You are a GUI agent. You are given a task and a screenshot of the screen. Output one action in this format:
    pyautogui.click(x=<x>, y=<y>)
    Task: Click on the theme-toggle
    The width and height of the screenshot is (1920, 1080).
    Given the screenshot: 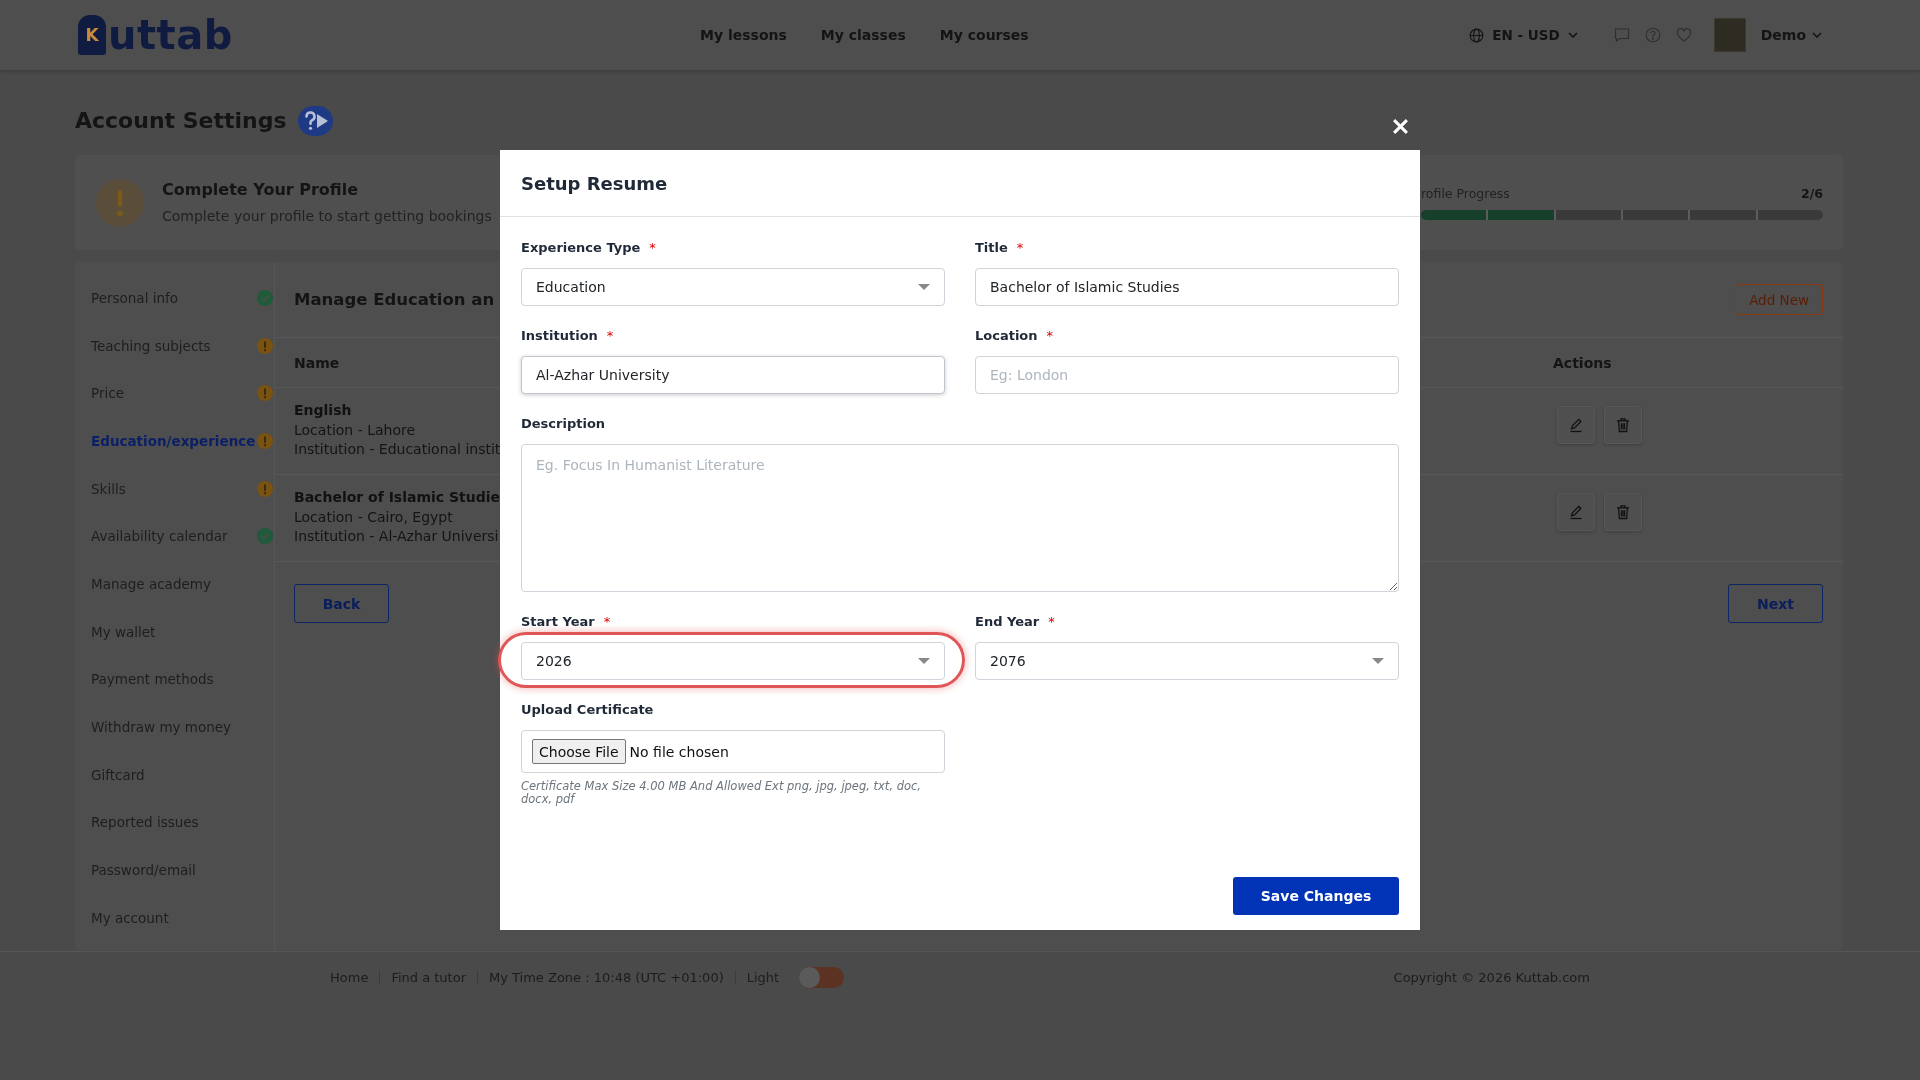 What is the action you would take?
    pyautogui.click(x=822, y=977)
    